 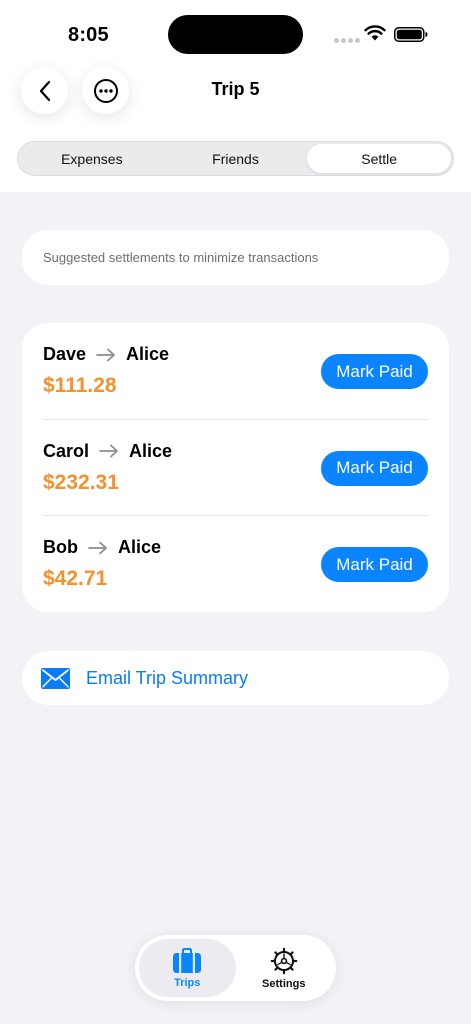 I want to click on settlement-parties: Bob Alice, so click(x=102, y=547).